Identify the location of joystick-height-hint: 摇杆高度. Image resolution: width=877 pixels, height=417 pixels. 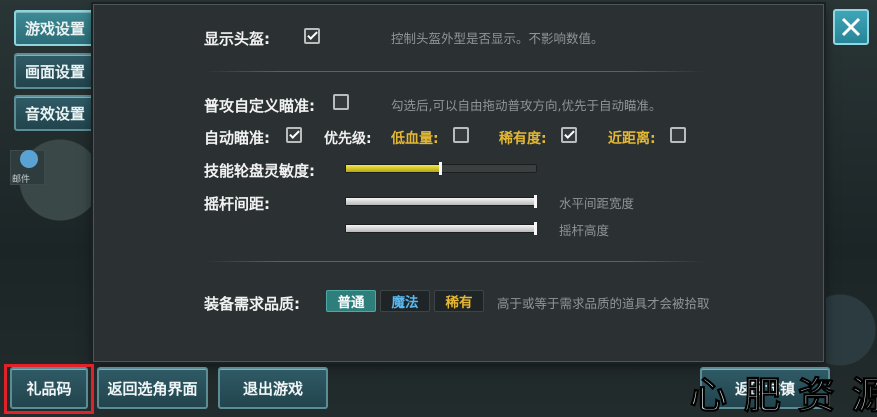
(584, 230).